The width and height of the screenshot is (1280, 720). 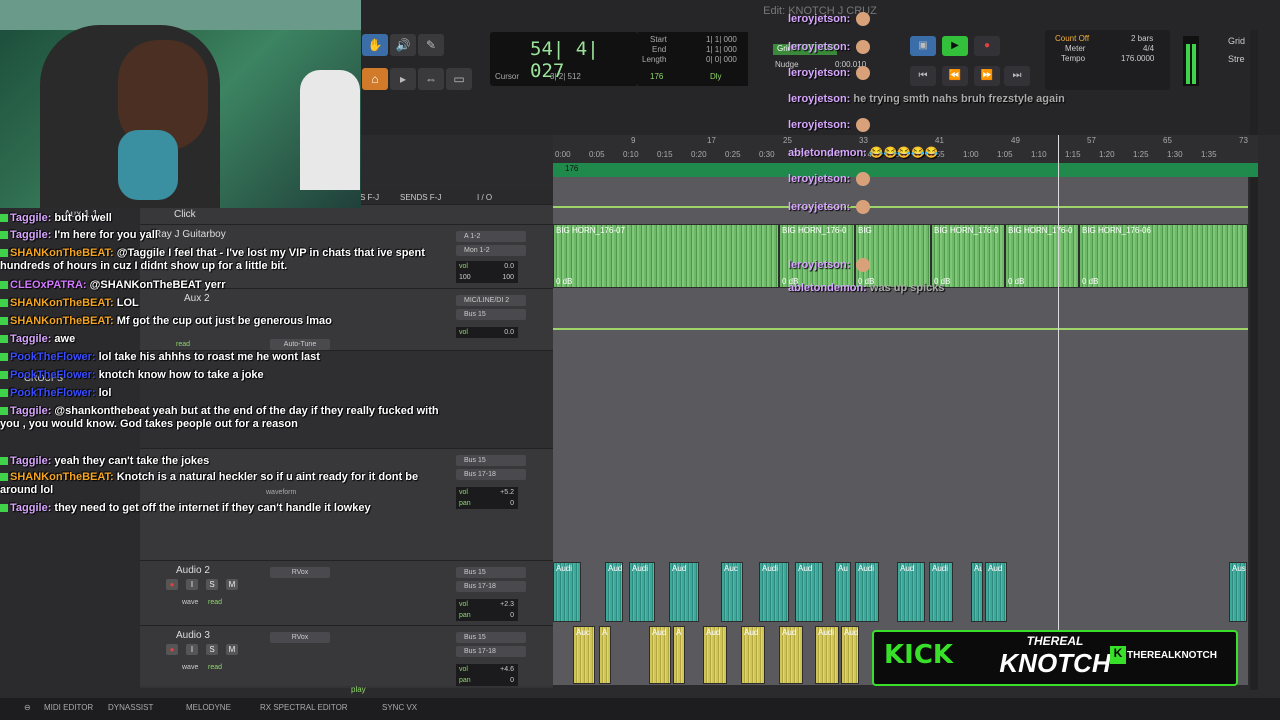 I want to click on vol-value: +5.2, so click(x=507, y=492).